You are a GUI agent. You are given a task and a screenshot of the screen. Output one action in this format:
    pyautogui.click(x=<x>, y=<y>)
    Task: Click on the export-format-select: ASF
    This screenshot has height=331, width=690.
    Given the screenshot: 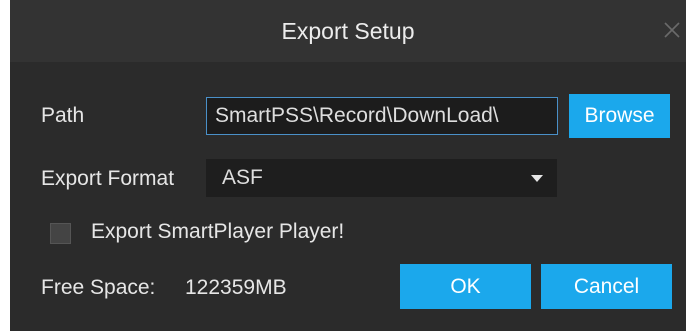 What is the action you would take?
    pyautogui.click(x=381, y=178)
    